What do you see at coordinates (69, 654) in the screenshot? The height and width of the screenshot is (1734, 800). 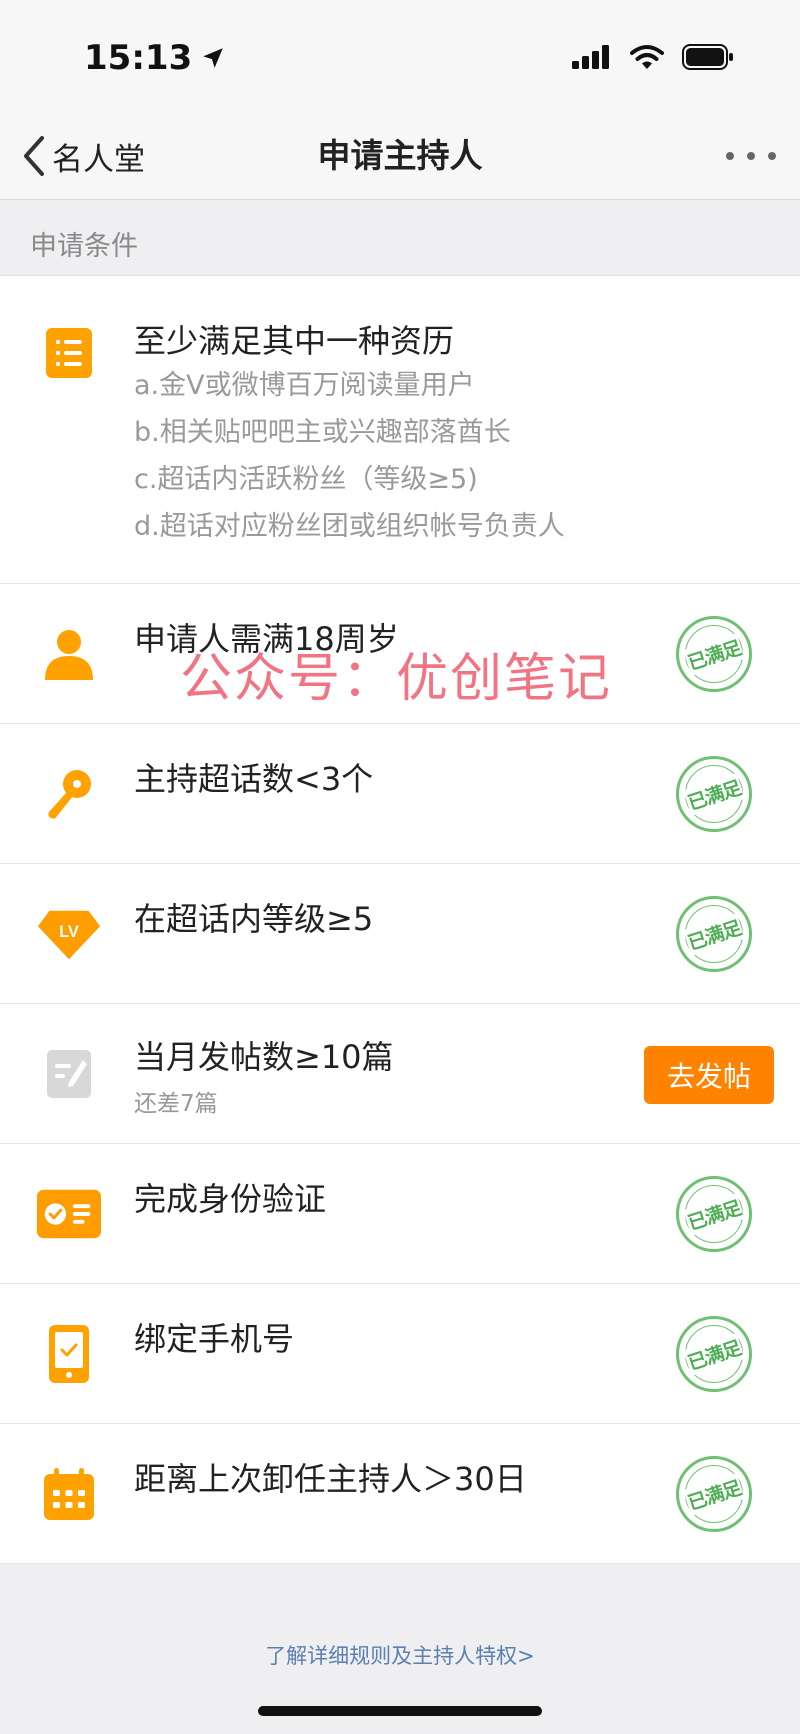 I see `person-icon` at bounding box center [69, 654].